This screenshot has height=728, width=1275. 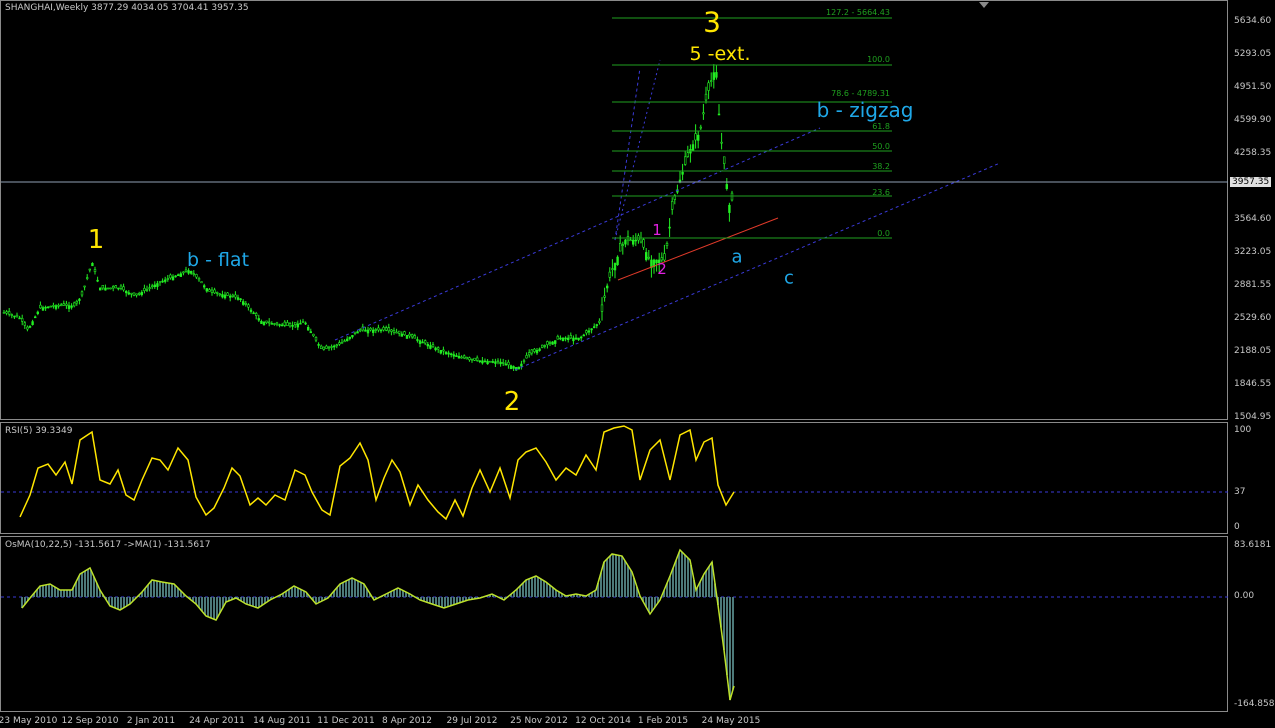 I want to click on wave-label-a: a, so click(x=737, y=257).